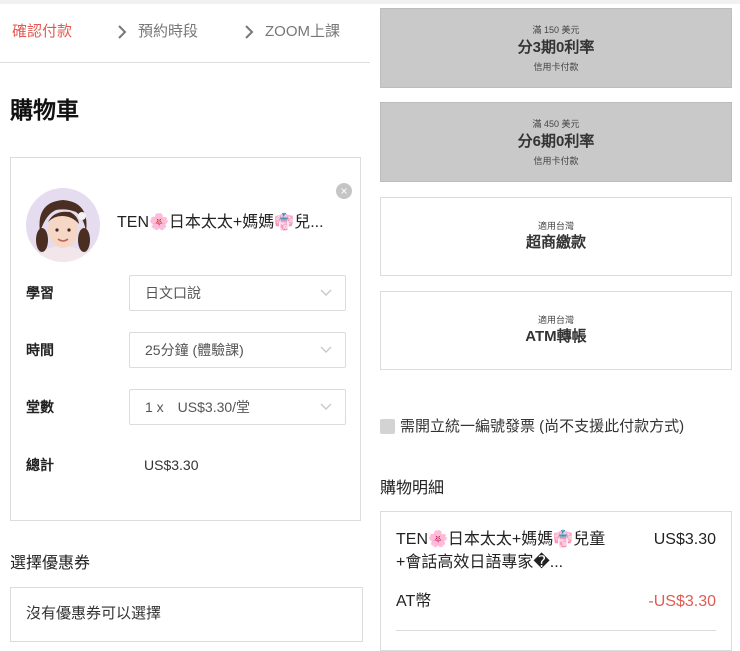  Describe the element at coordinates (42, 32) in the screenshot. I see `step-confirm-payment: 確認付款` at that location.